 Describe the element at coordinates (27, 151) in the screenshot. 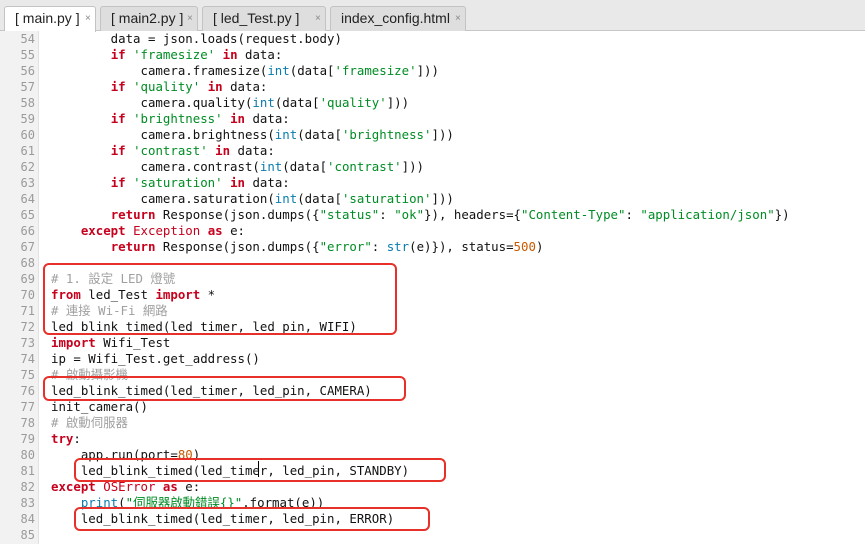

I see `line-number: 61` at that location.